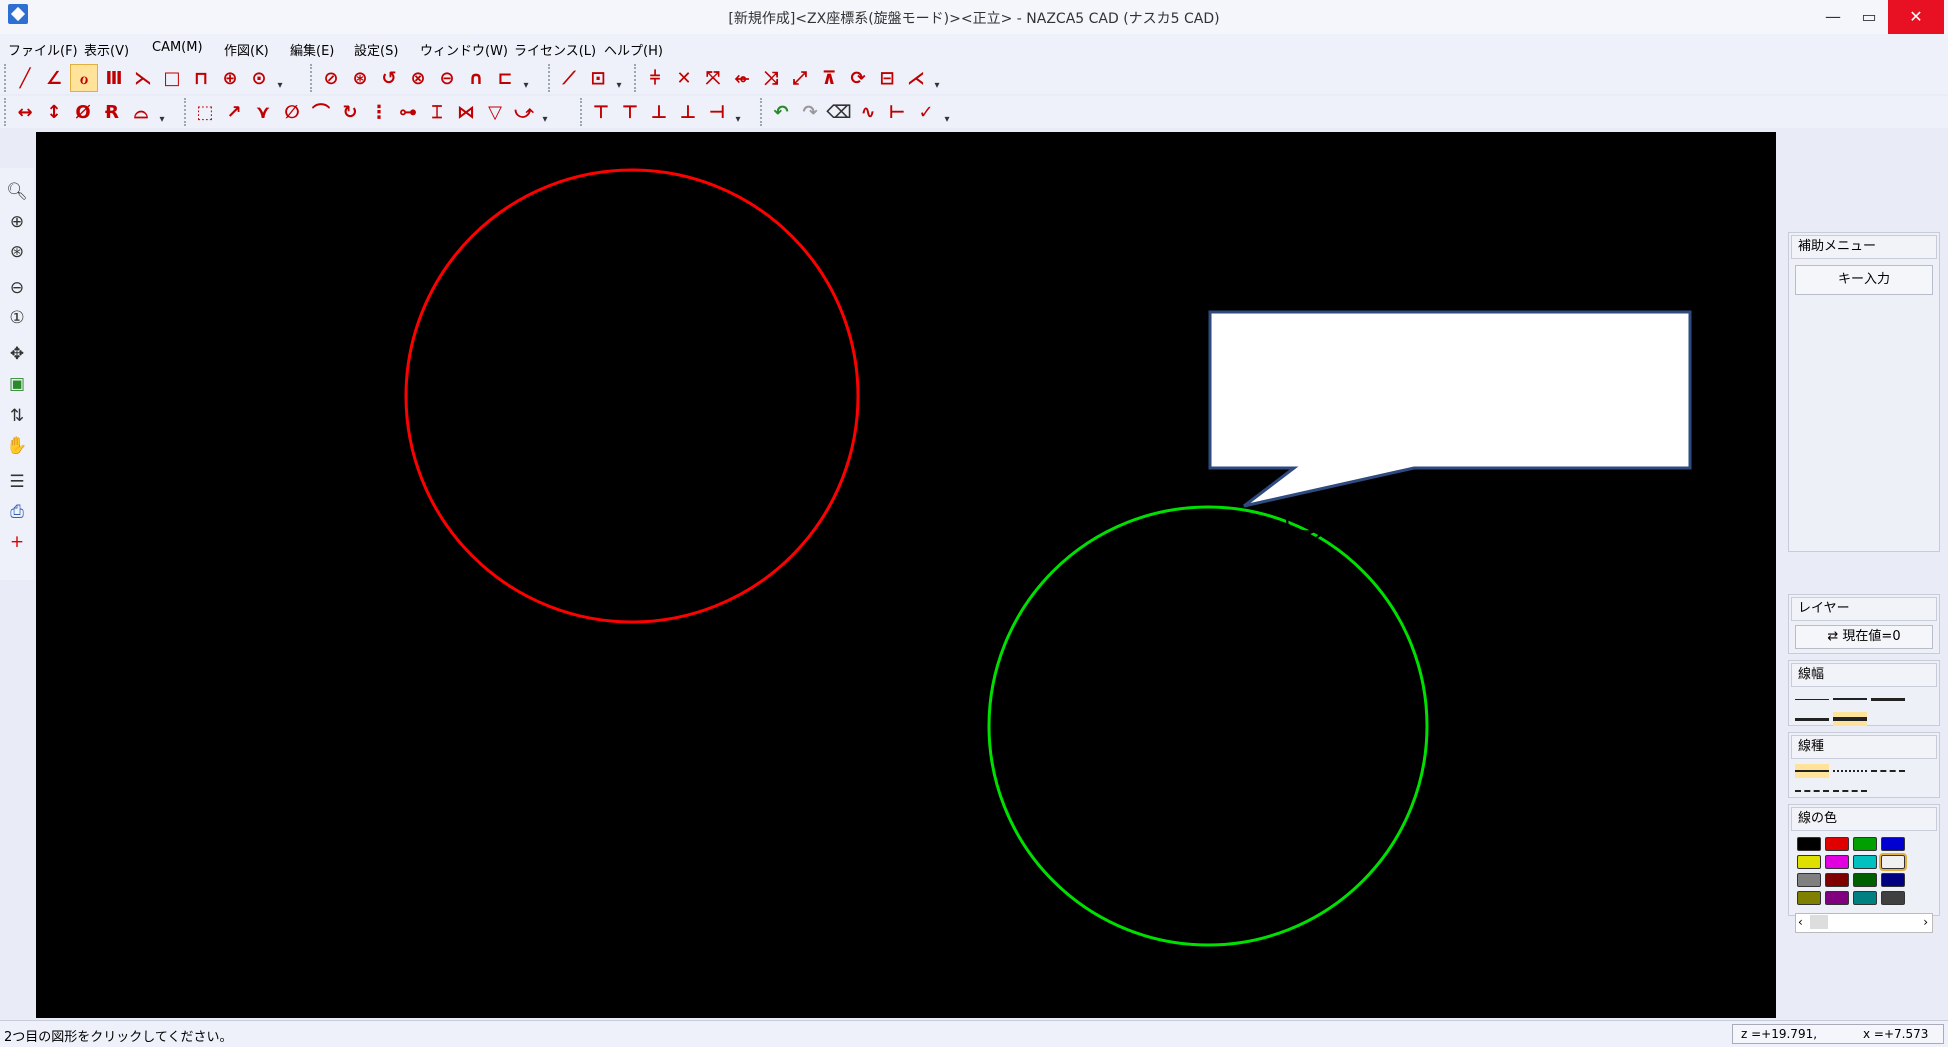  Describe the element at coordinates (466, 112) in the screenshot. I see `xy-dim2-icon: ⋈` at that location.